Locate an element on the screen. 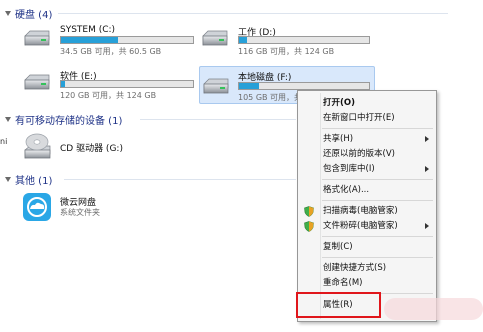 Image resolution: width=483 pixels, height=332 pixels. menu-item-rename: 重命名(M) is located at coordinates (367, 283).